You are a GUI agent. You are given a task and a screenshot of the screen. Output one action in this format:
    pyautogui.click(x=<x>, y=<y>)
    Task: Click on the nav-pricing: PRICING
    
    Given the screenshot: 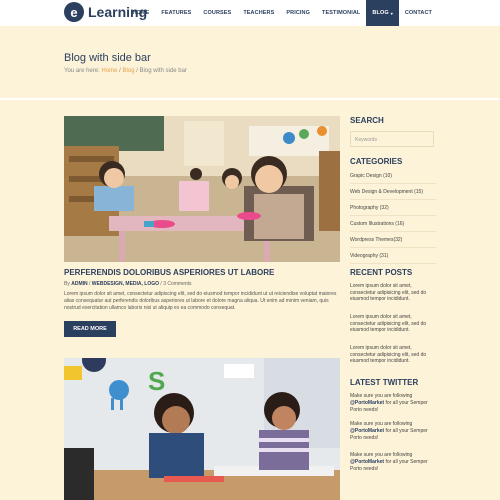 What is the action you would take?
    pyautogui.click(x=298, y=13)
    